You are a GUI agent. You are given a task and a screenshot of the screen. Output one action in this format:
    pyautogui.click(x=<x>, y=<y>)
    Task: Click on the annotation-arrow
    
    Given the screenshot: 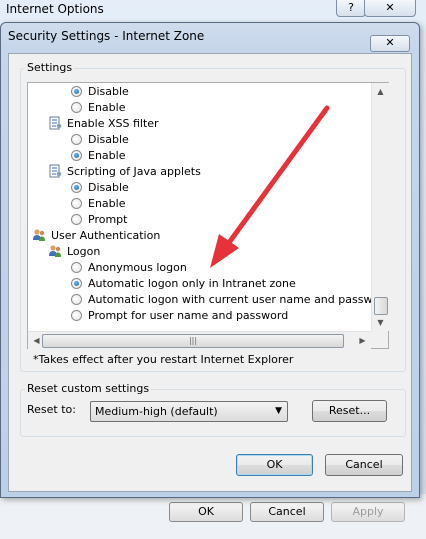 What is the action you would take?
    pyautogui.click(x=270, y=186)
    